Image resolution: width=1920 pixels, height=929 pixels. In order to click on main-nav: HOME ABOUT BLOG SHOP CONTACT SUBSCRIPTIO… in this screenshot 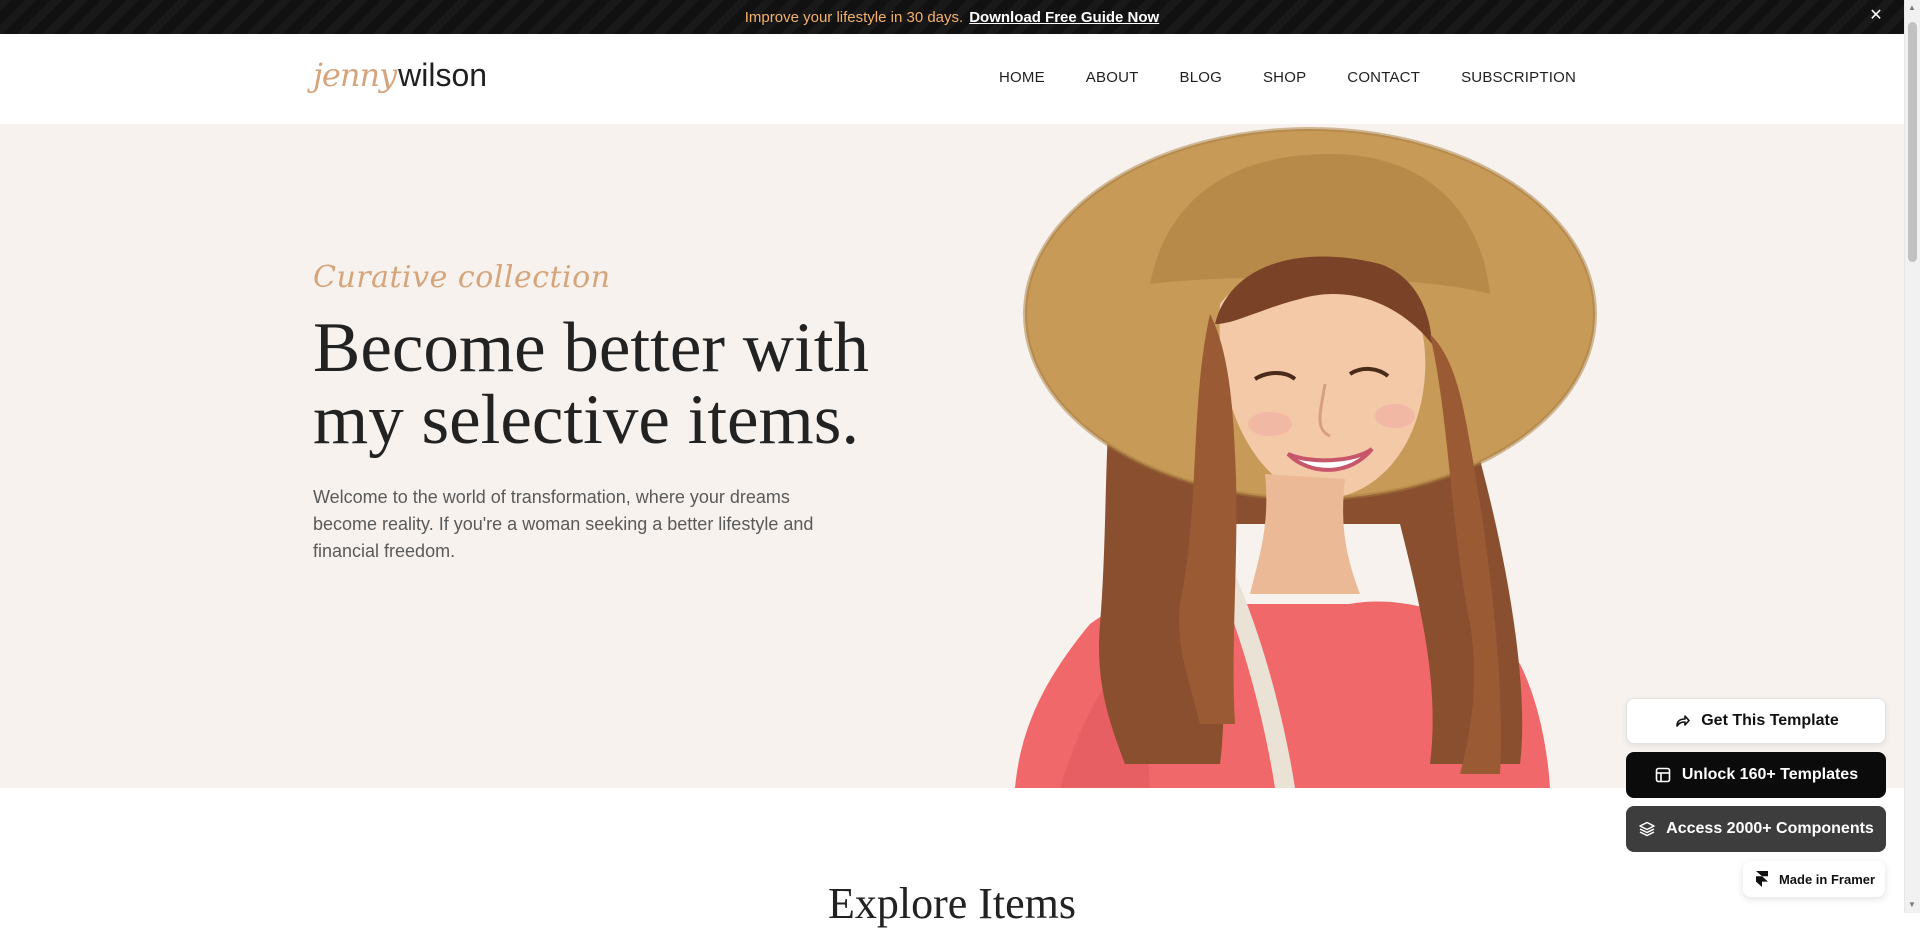, I will do `click(1287, 77)`.